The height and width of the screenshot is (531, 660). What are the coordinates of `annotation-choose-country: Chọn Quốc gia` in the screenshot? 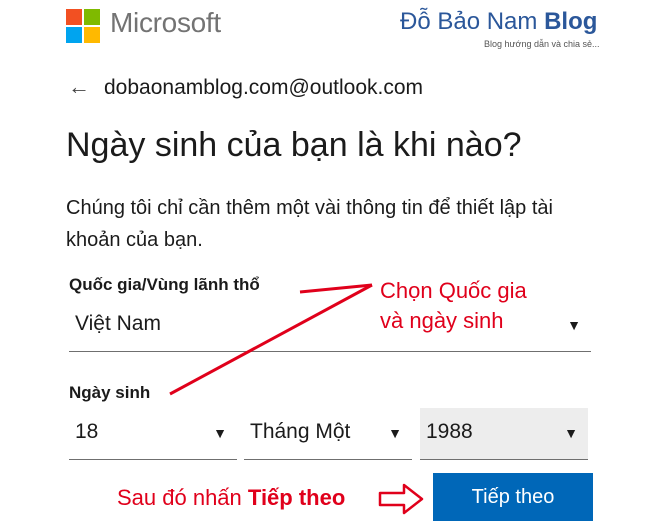 It's located at (453, 290).